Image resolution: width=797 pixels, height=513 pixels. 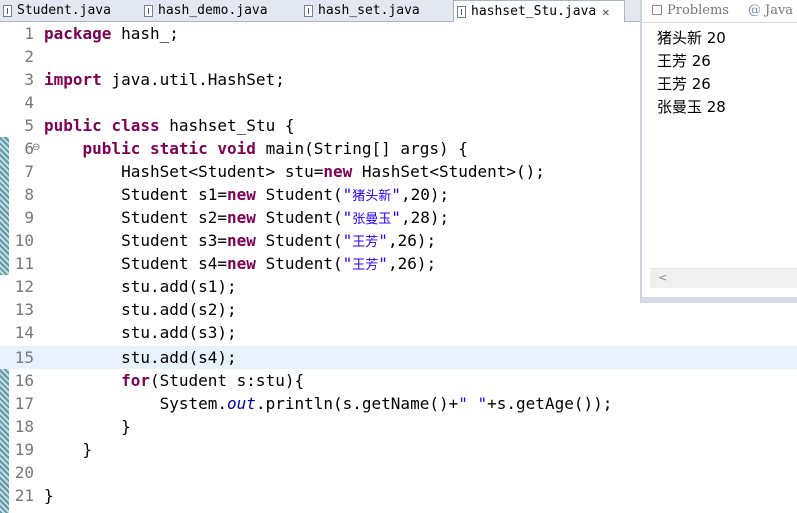 What do you see at coordinates (227, 380) in the screenshot?
I see `code-token: (Student s:stu){` at bounding box center [227, 380].